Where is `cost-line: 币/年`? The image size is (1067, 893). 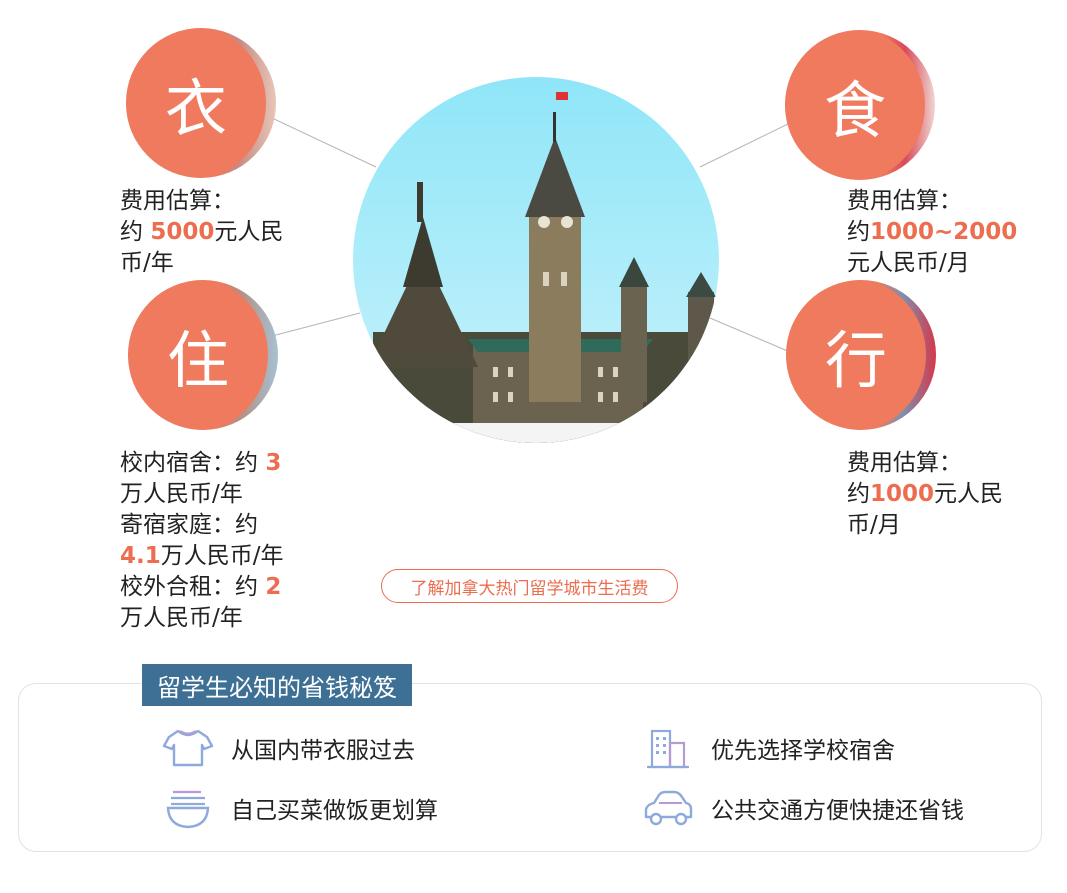 cost-line: 币/年 is located at coordinates (201, 263).